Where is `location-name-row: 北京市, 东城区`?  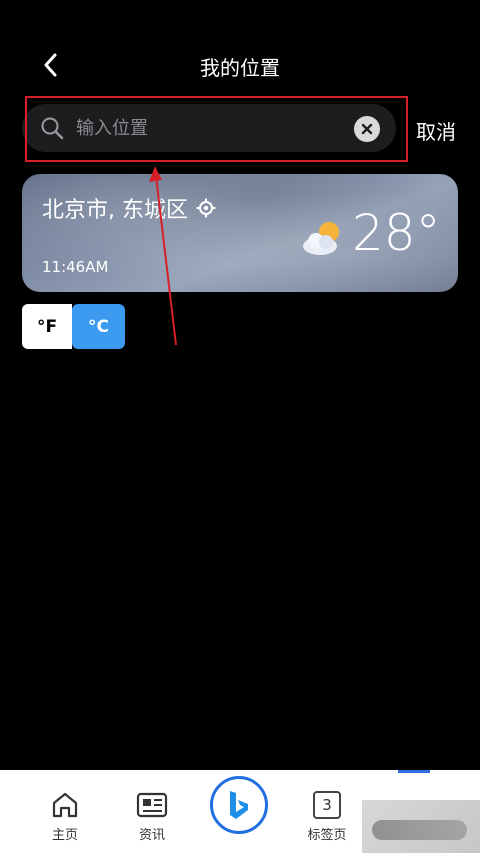
location-name-row: 北京市, 东城区 is located at coordinates (129, 208).